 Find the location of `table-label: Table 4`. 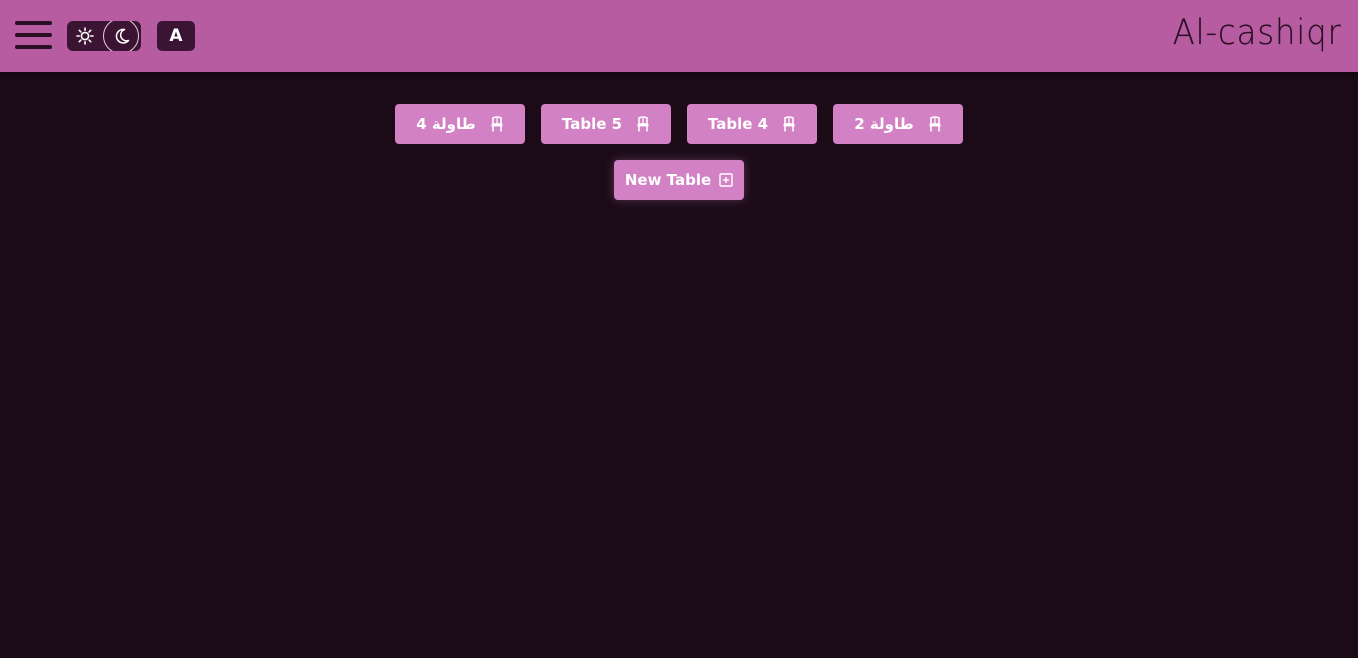

table-label: Table 4 is located at coordinates (738, 124).